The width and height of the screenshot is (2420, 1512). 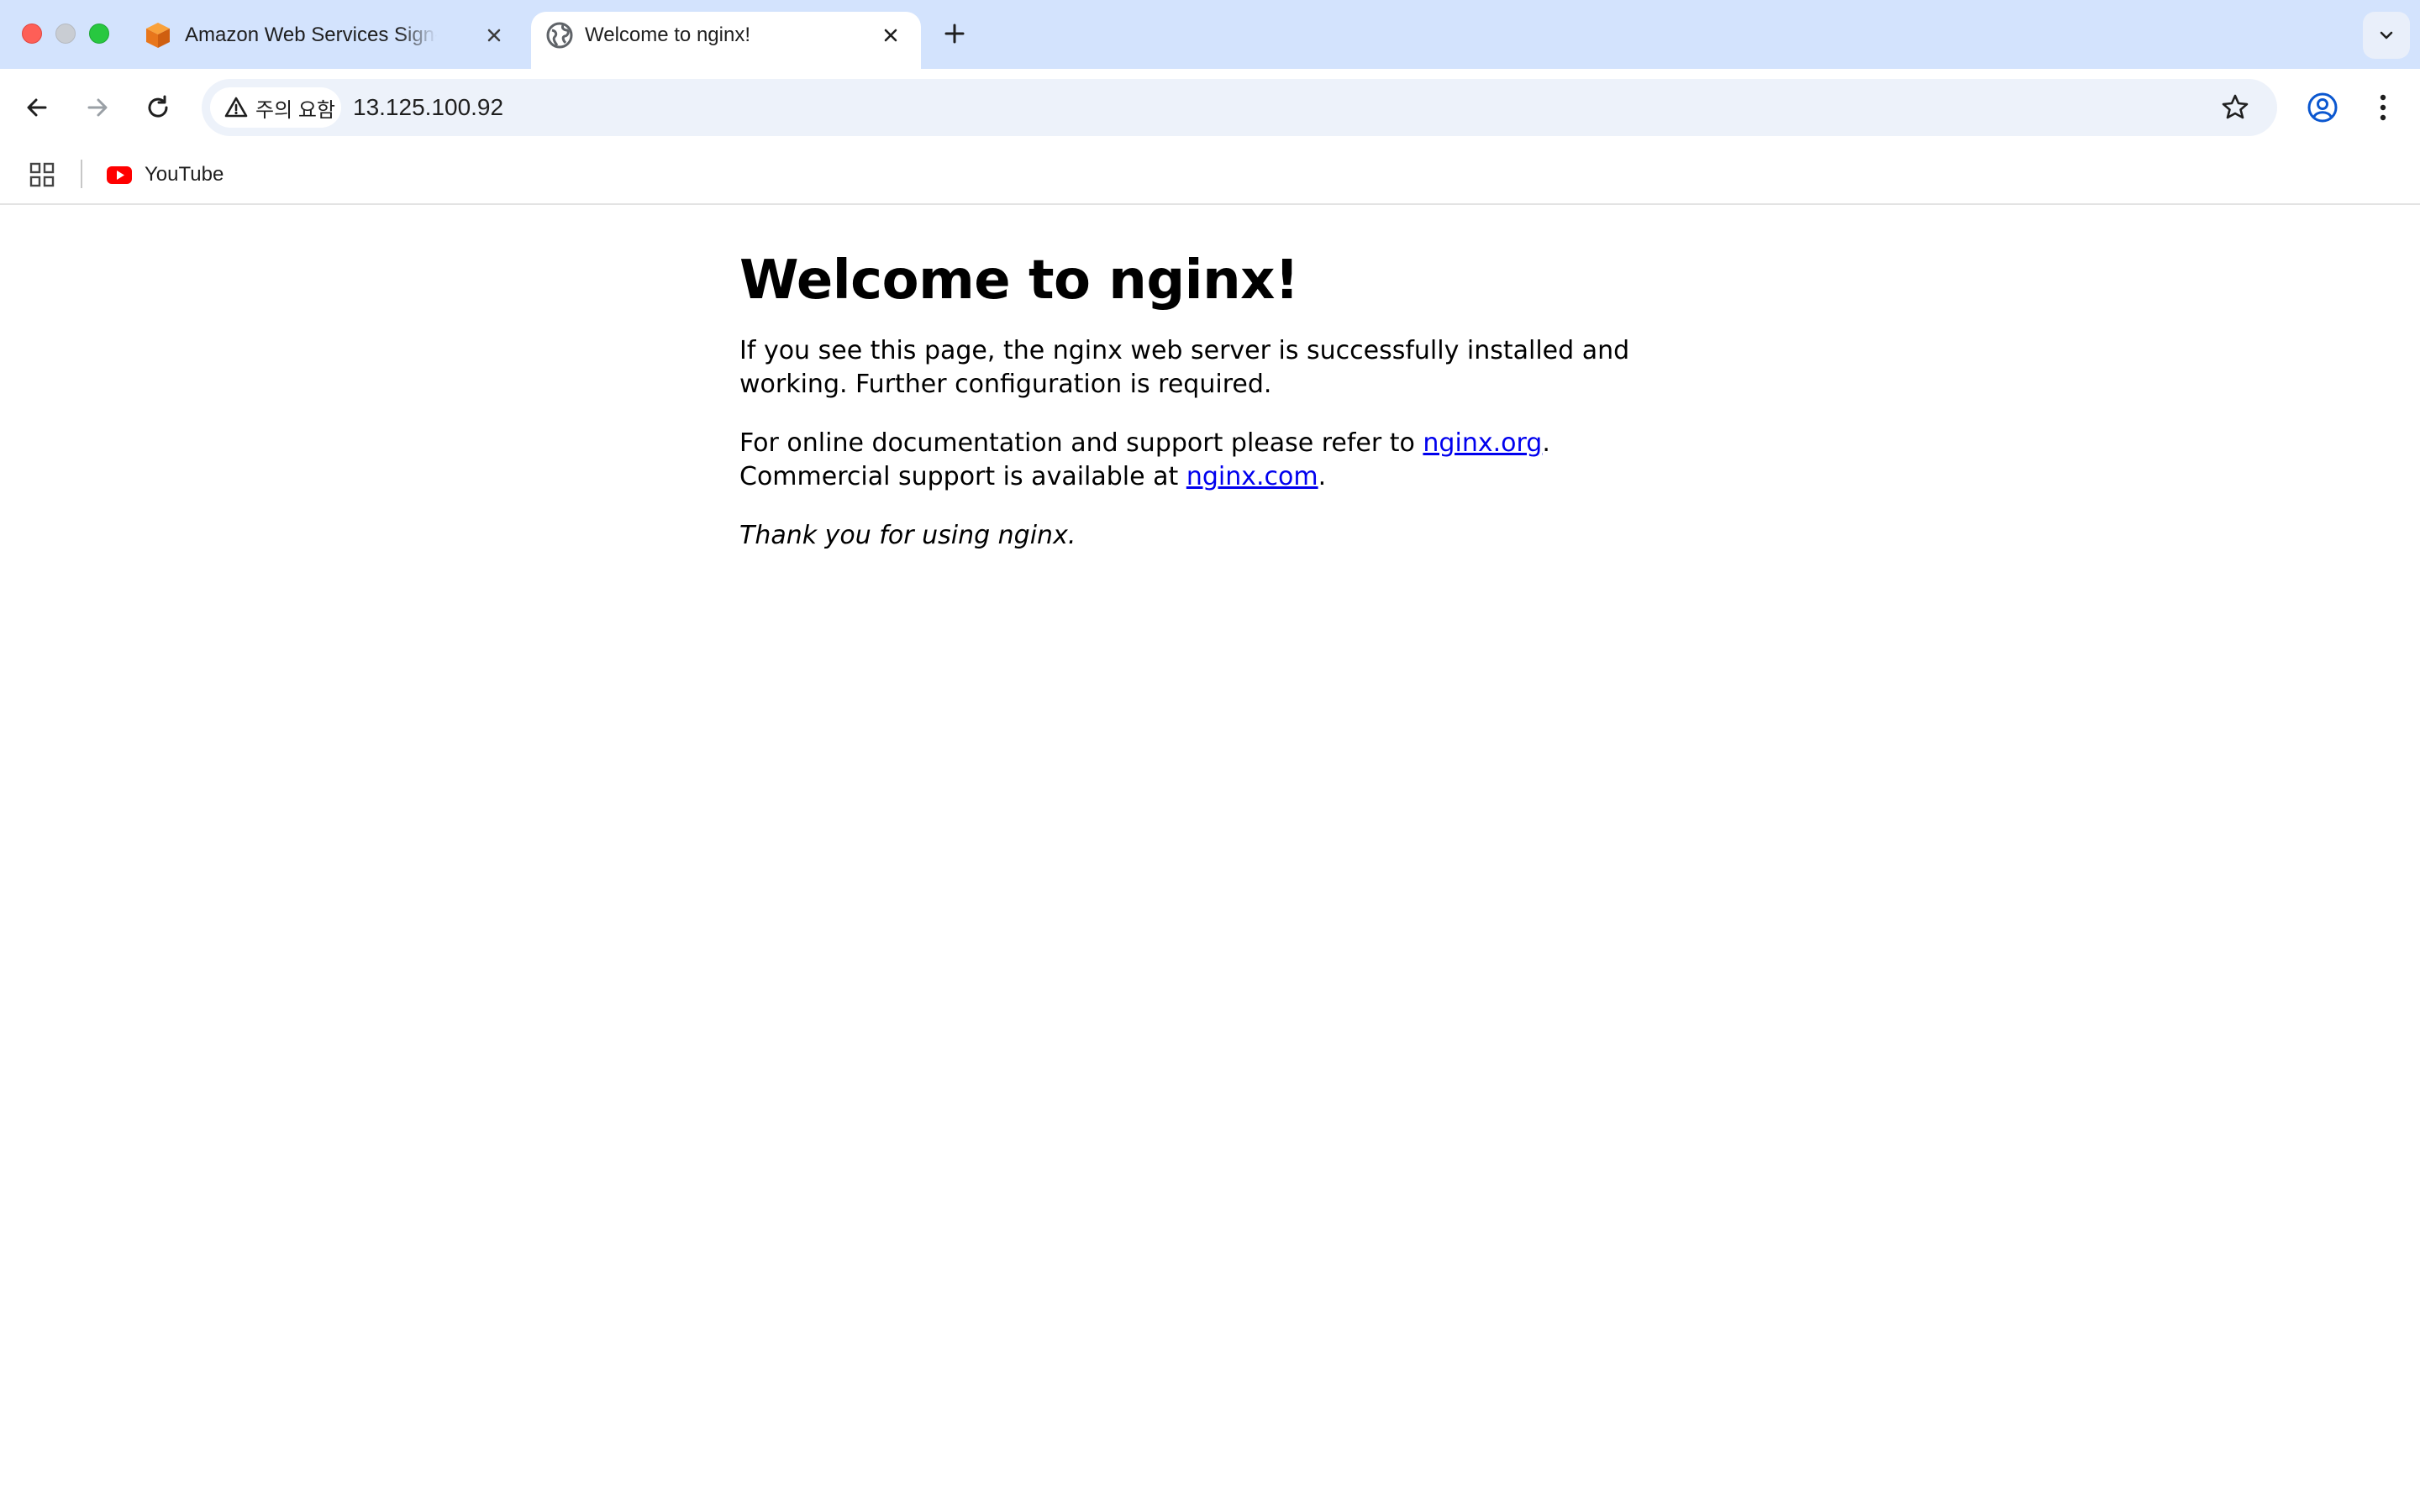 What do you see at coordinates (311, 35) in the screenshot?
I see `tab-title: Amazon Web Services Sign-In` at bounding box center [311, 35].